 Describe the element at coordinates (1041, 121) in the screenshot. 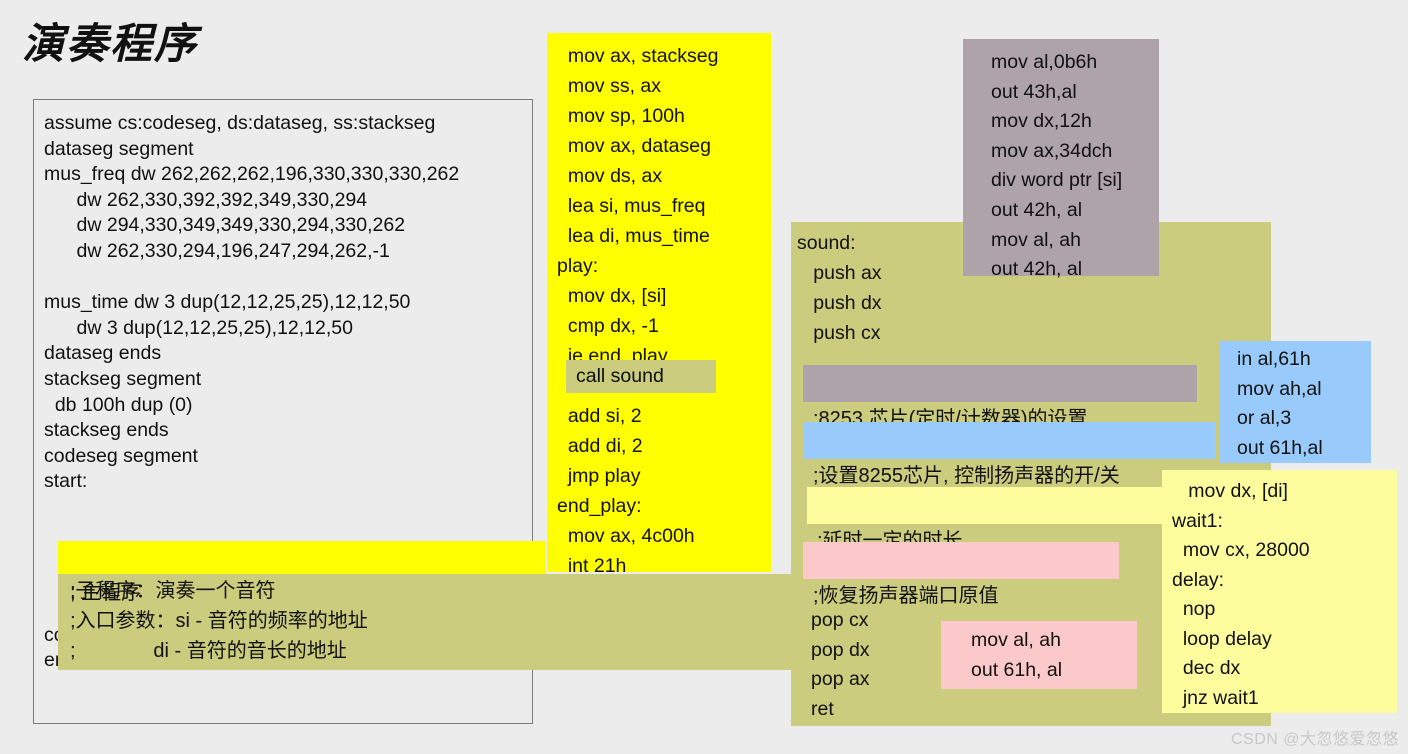

I see `code-line: mov dx,12h` at that location.